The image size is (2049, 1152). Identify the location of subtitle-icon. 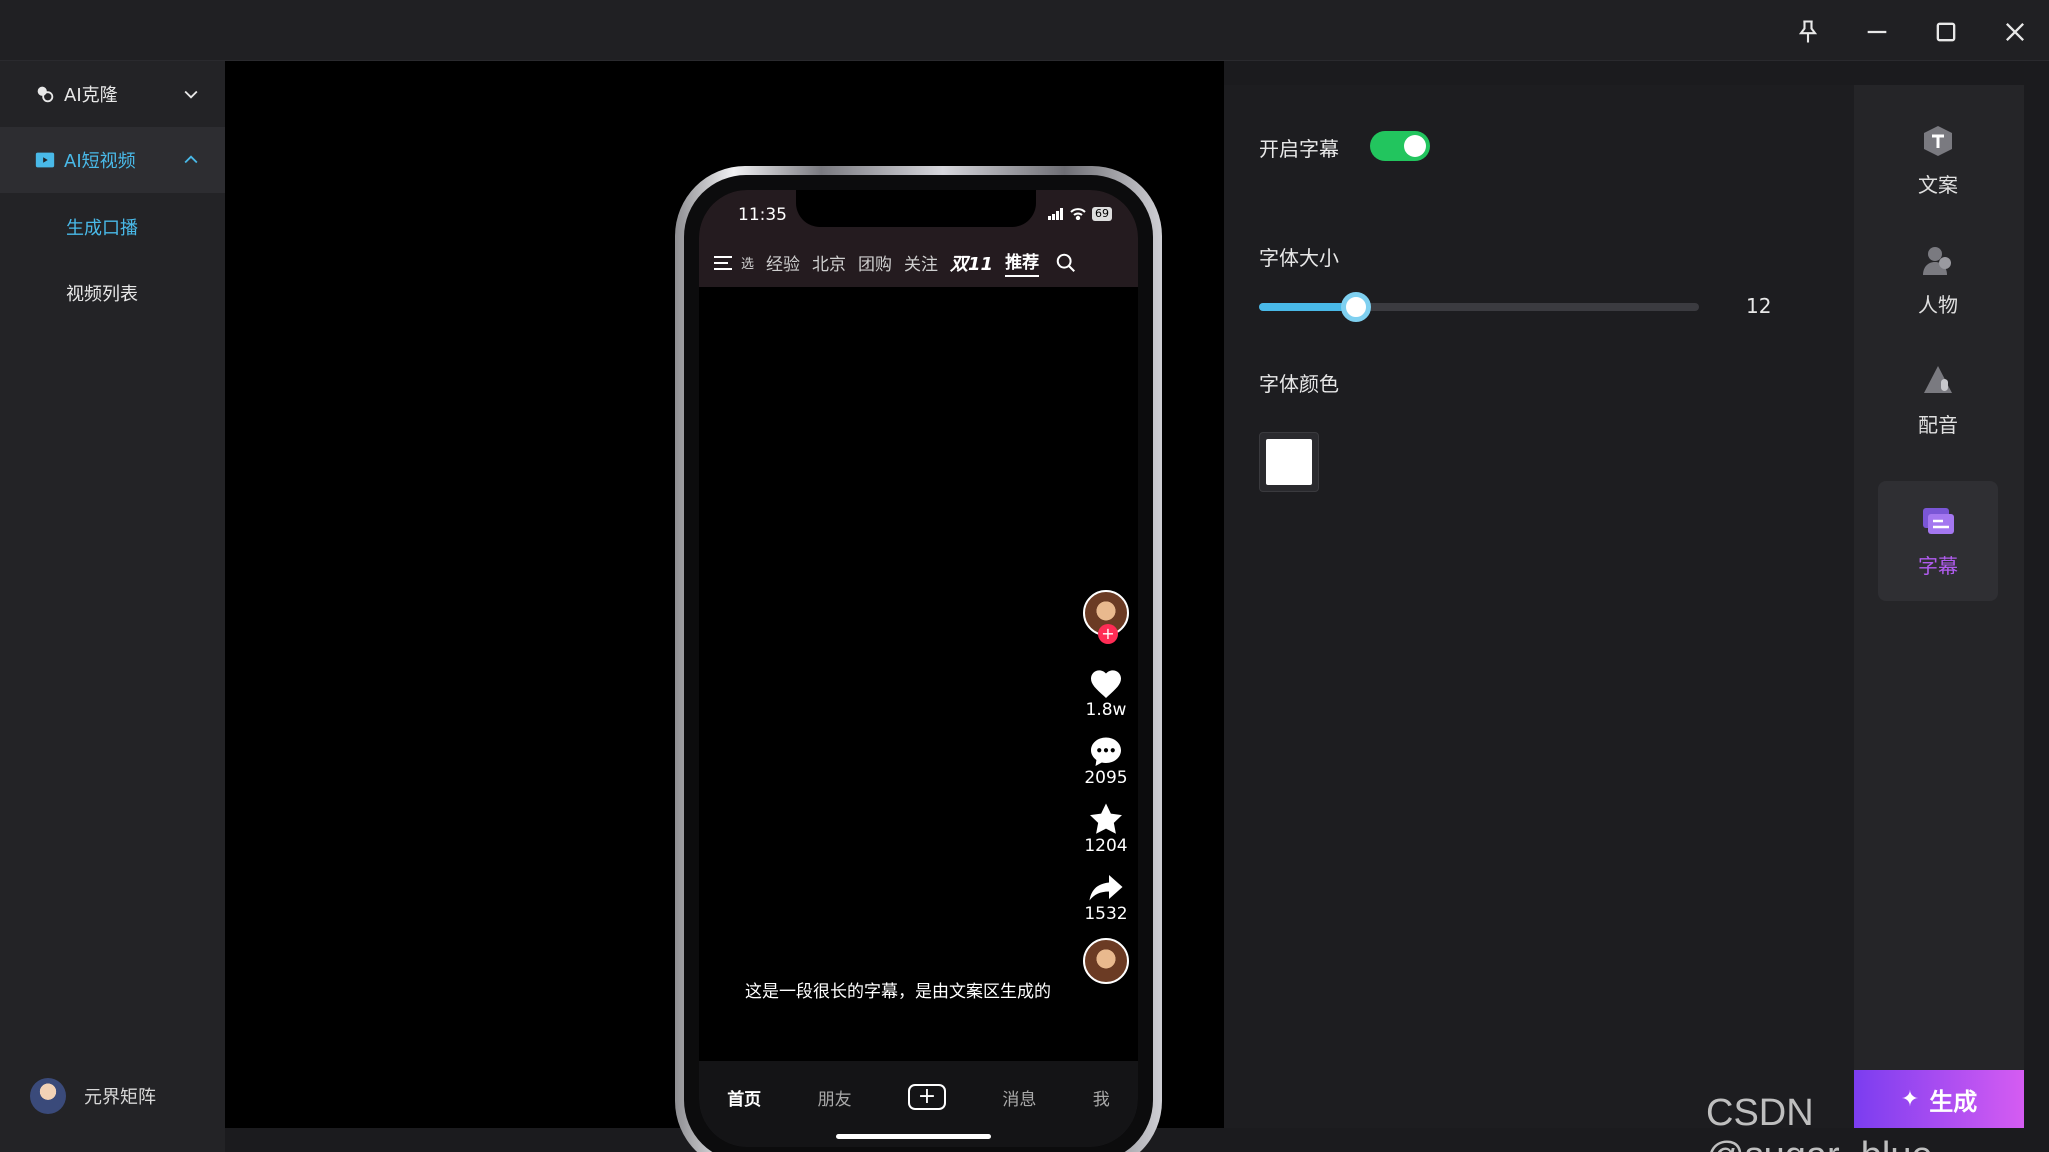
(1938, 520).